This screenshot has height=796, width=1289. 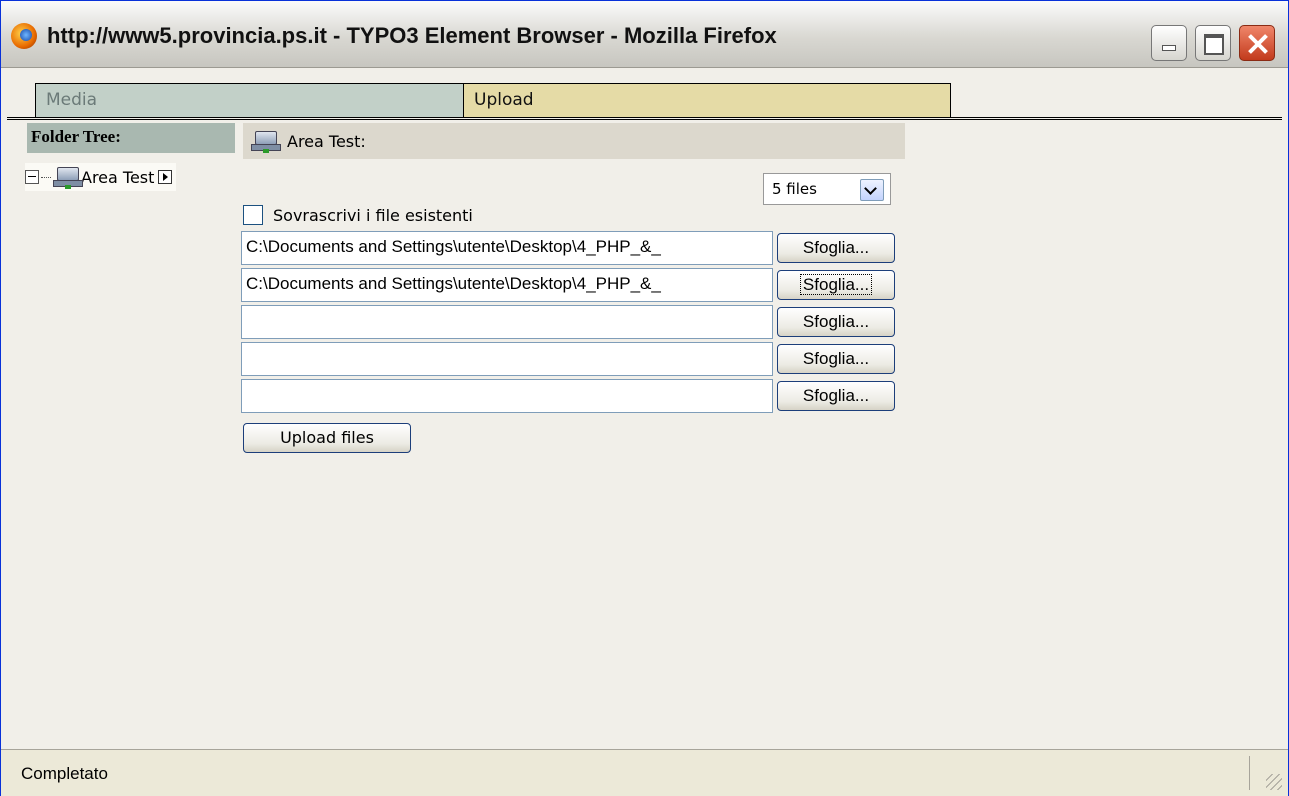 What do you see at coordinates (32, 177) in the screenshot?
I see `collapse-icon` at bounding box center [32, 177].